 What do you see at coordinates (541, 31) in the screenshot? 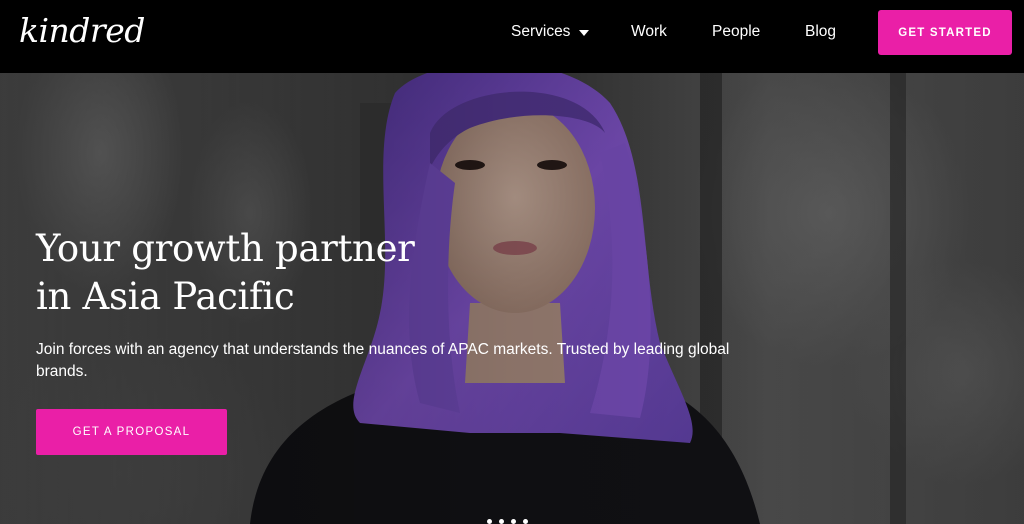
I see `nav-item-services-label: Services` at bounding box center [541, 31].